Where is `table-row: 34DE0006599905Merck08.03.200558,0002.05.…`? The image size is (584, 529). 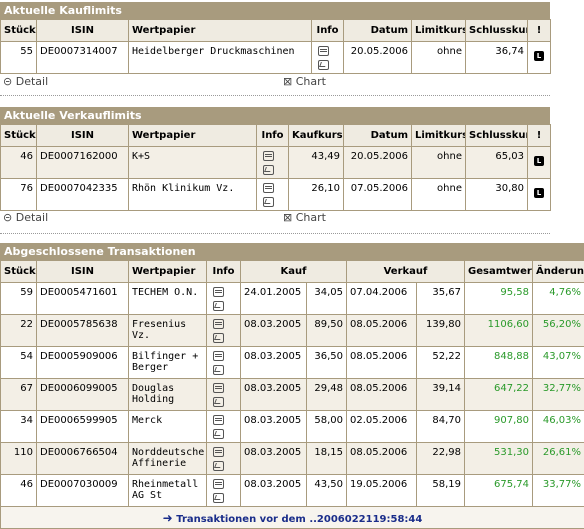 table-row: 34DE0006599905Merck08.03.200558,0002.05.… is located at coordinates (292, 427).